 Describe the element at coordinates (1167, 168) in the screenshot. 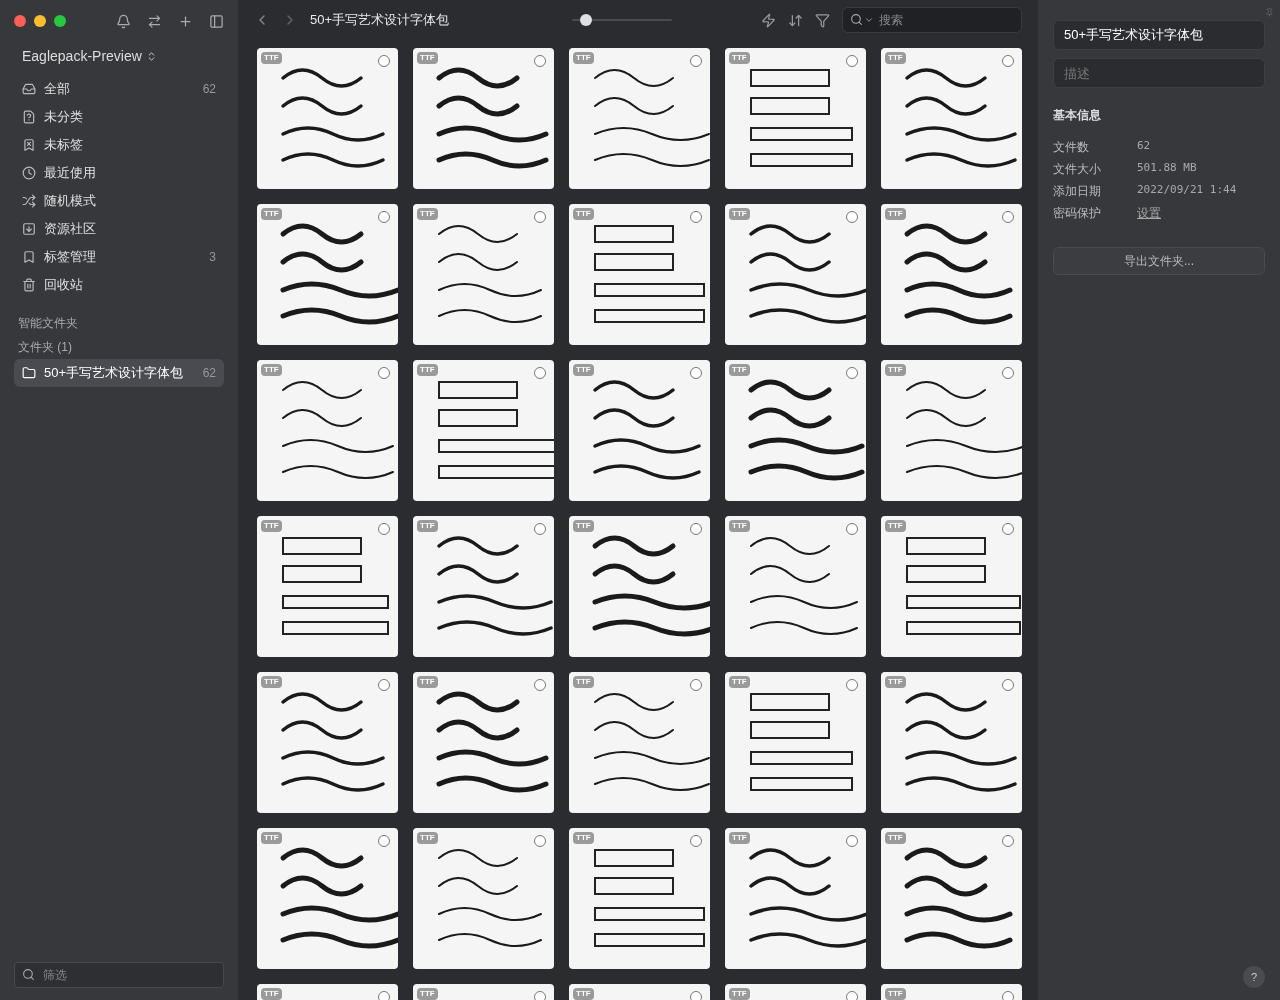

I see `info-value: 501.88 MB` at that location.